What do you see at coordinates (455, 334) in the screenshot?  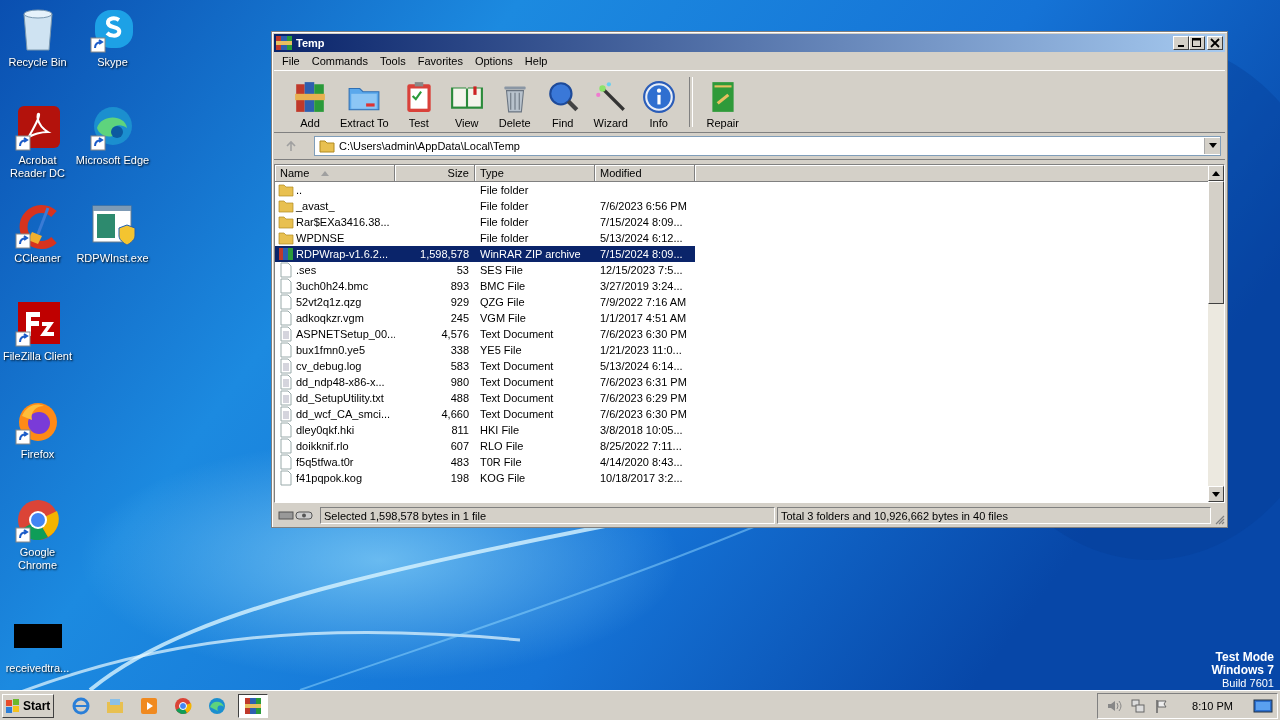 I see `file-size: 4,576` at bounding box center [455, 334].